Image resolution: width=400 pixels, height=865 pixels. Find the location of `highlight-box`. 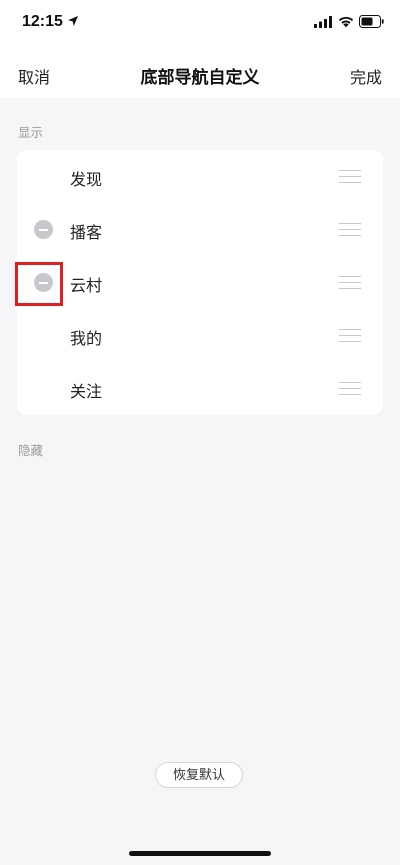

highlight-box is located at coordinates (39, 284).